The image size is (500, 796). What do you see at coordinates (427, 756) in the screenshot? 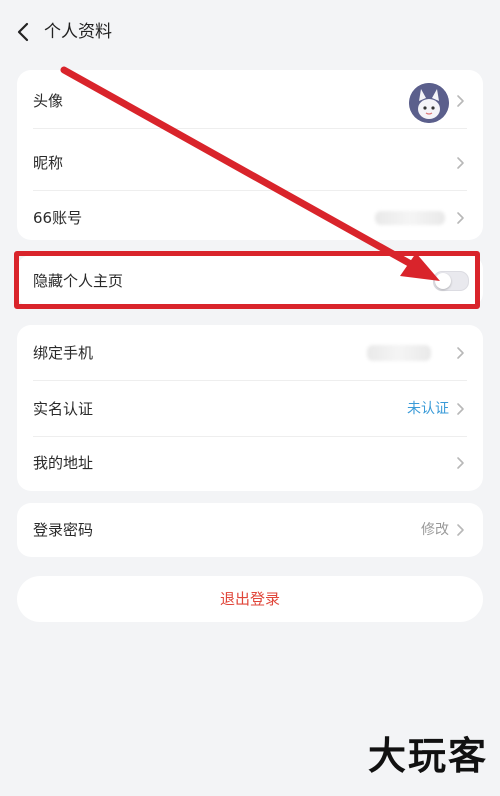
I see `watermark: 大玩客` at bounding box center [427, 756].